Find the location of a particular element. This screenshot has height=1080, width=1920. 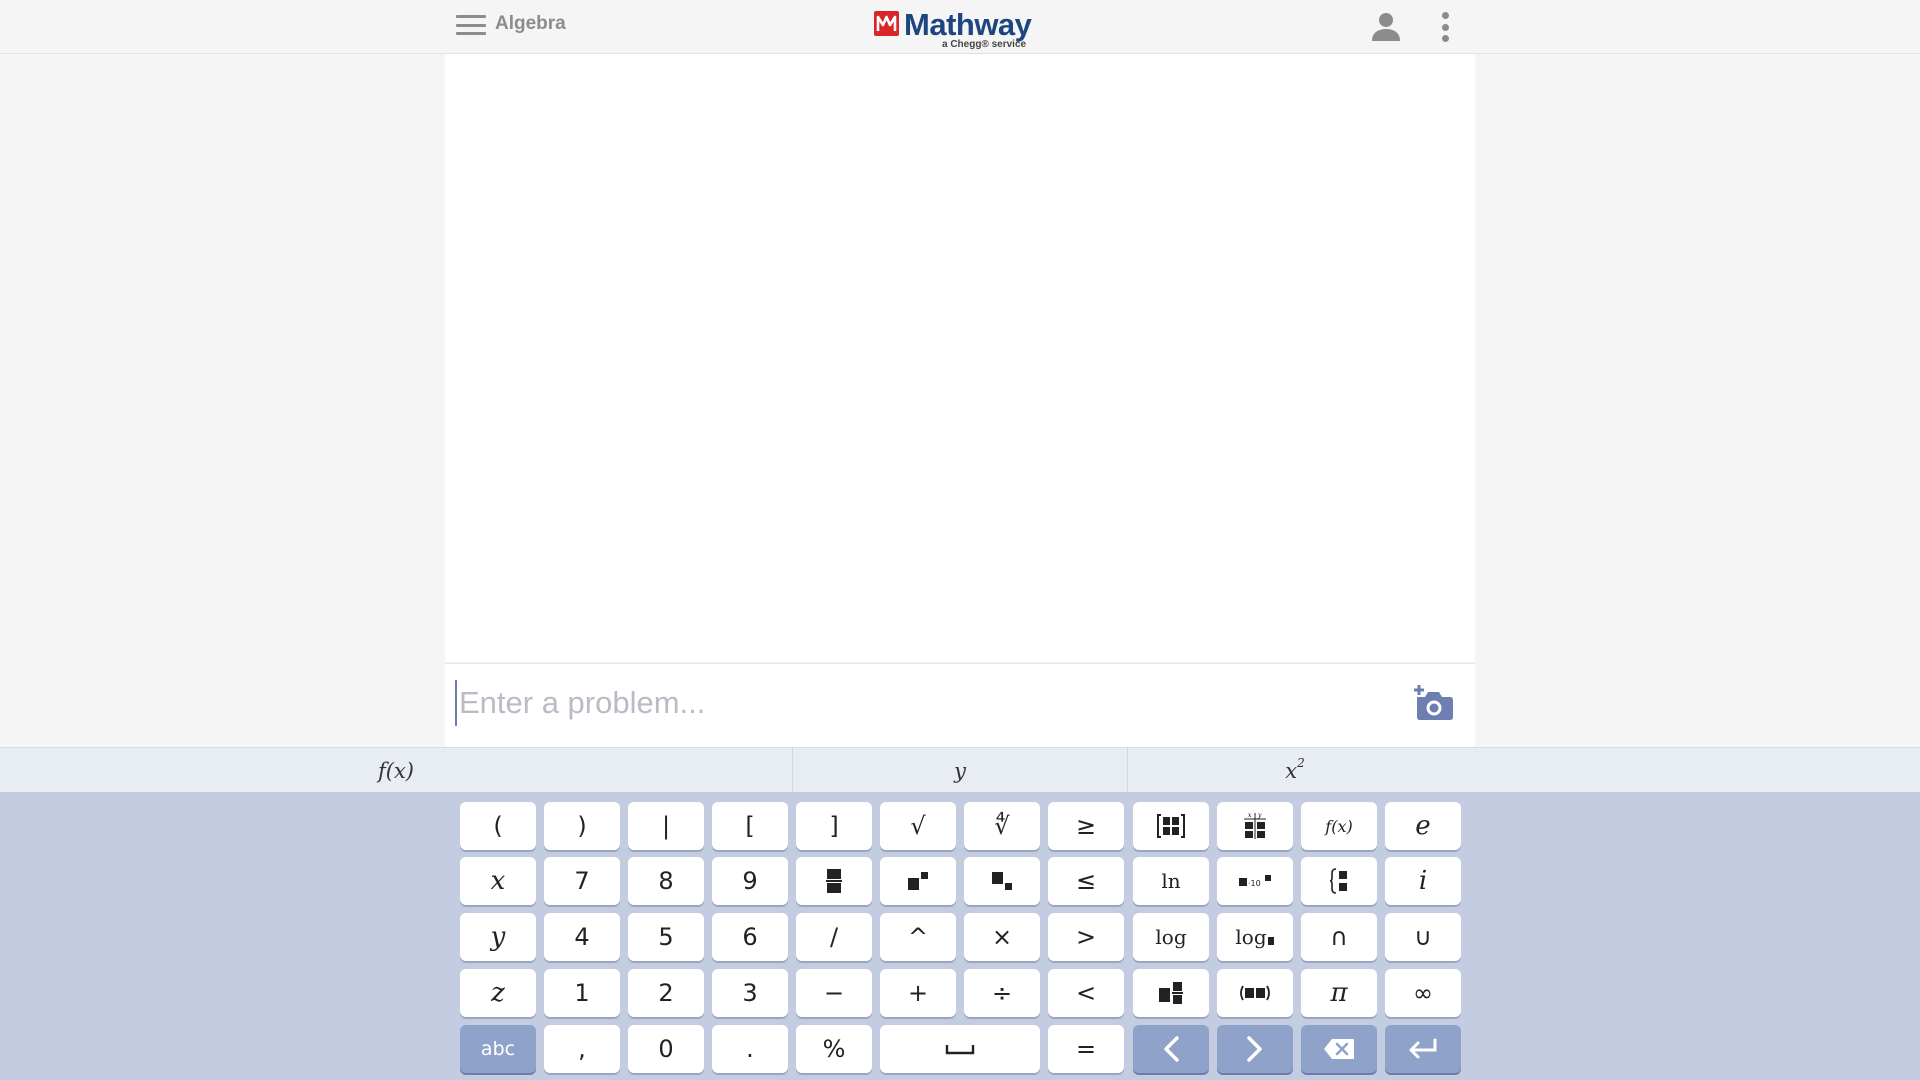

key-multiply: × is located at coordinates (1002, 937).